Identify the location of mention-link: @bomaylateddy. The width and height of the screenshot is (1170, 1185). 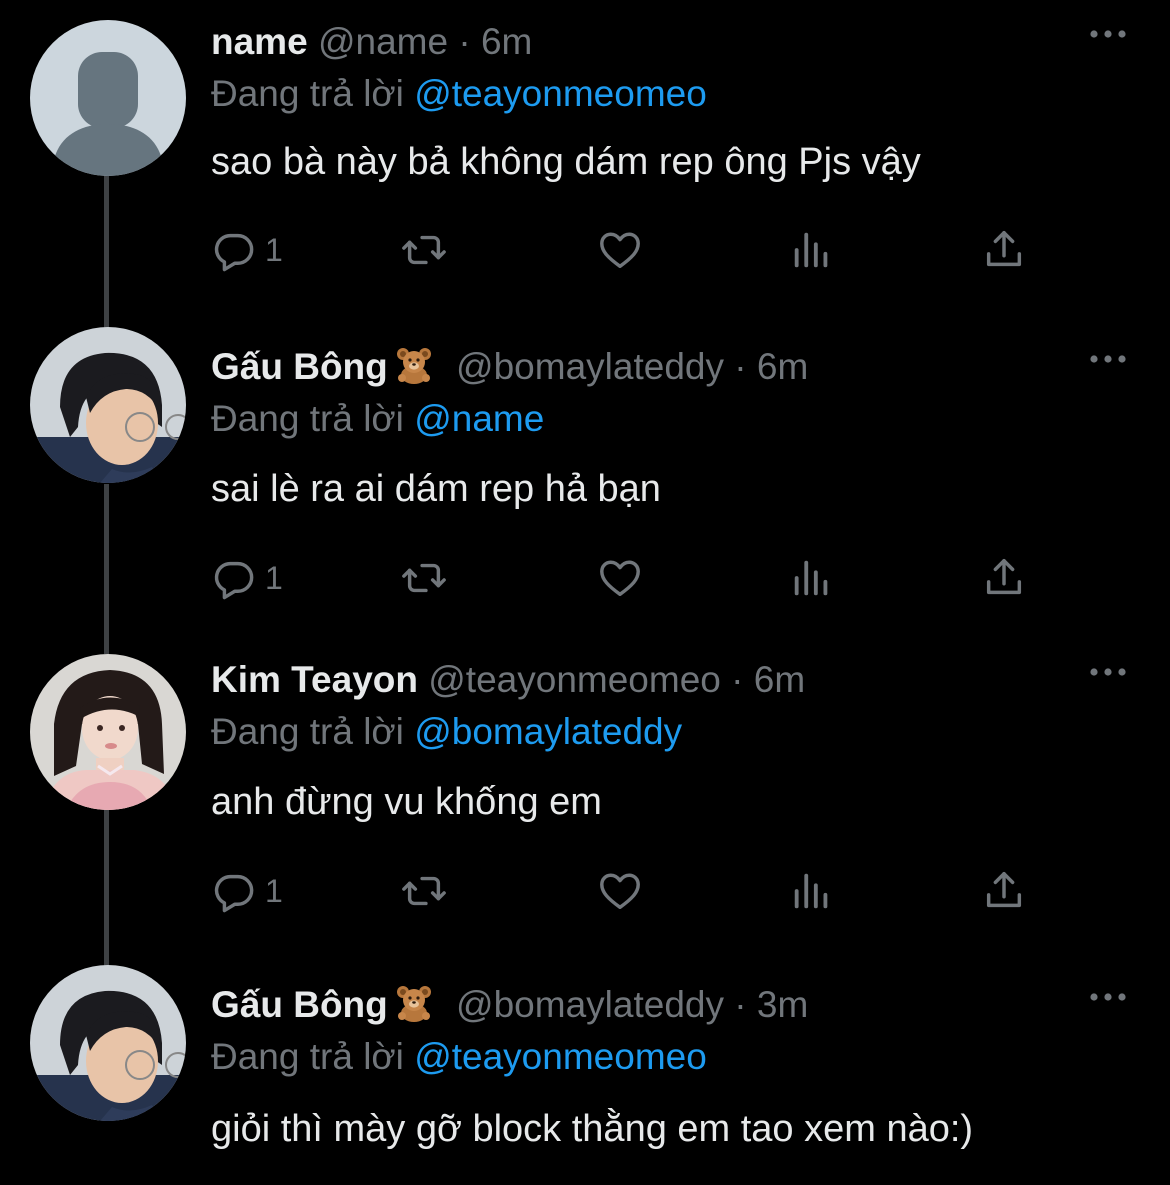
(548, 731).